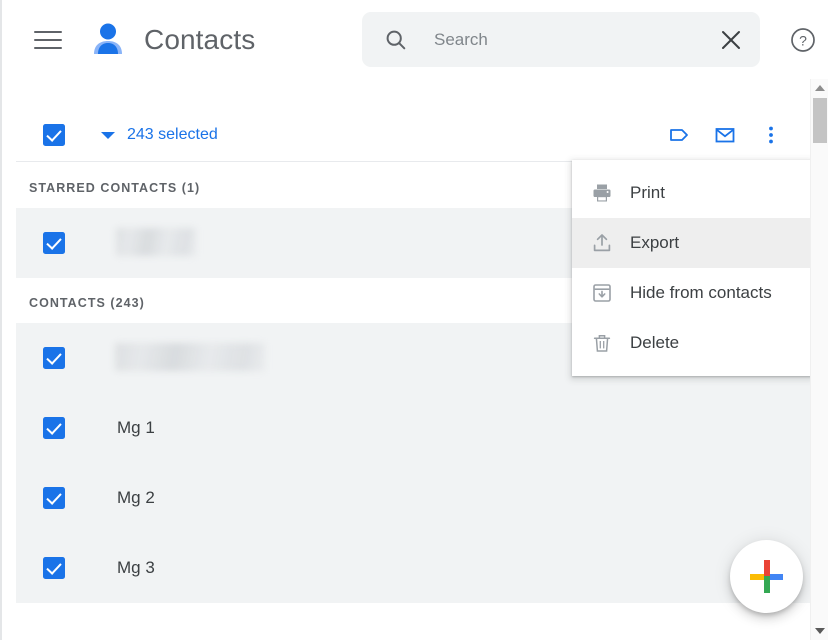 Image resolution: width=828 pixels, height=640 pixels. I want to click on menu-item-hide-from-contacts: Hide from contacts, so click(692, 293).